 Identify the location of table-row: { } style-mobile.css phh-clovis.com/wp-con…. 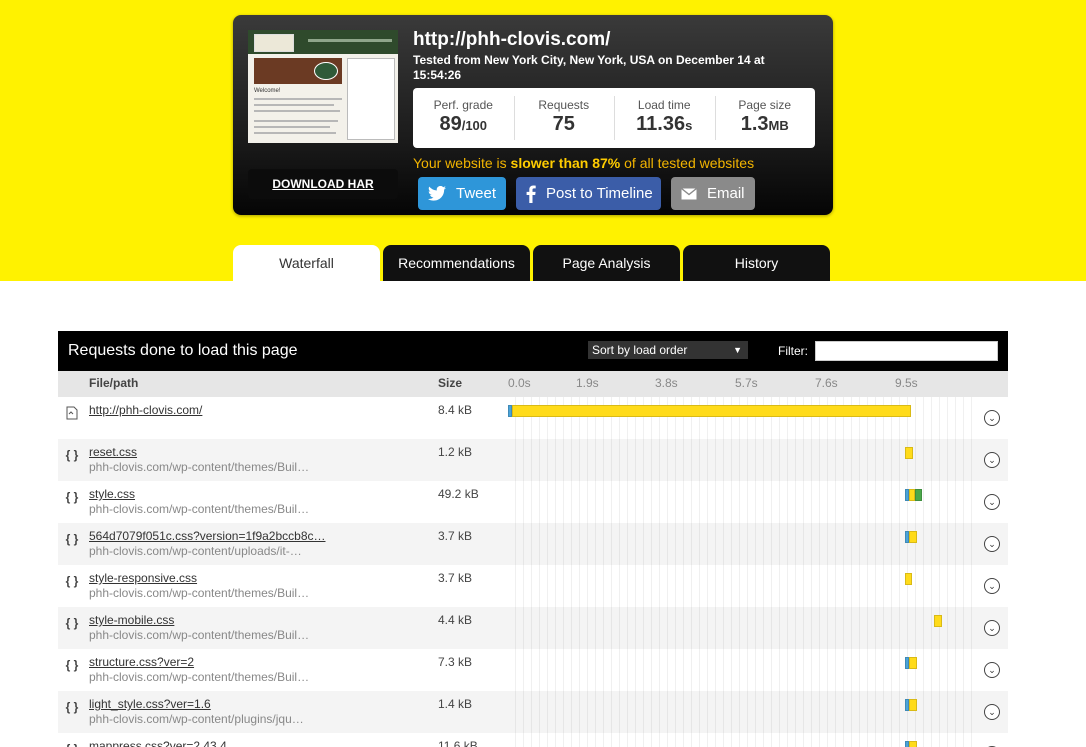
(533, 628).